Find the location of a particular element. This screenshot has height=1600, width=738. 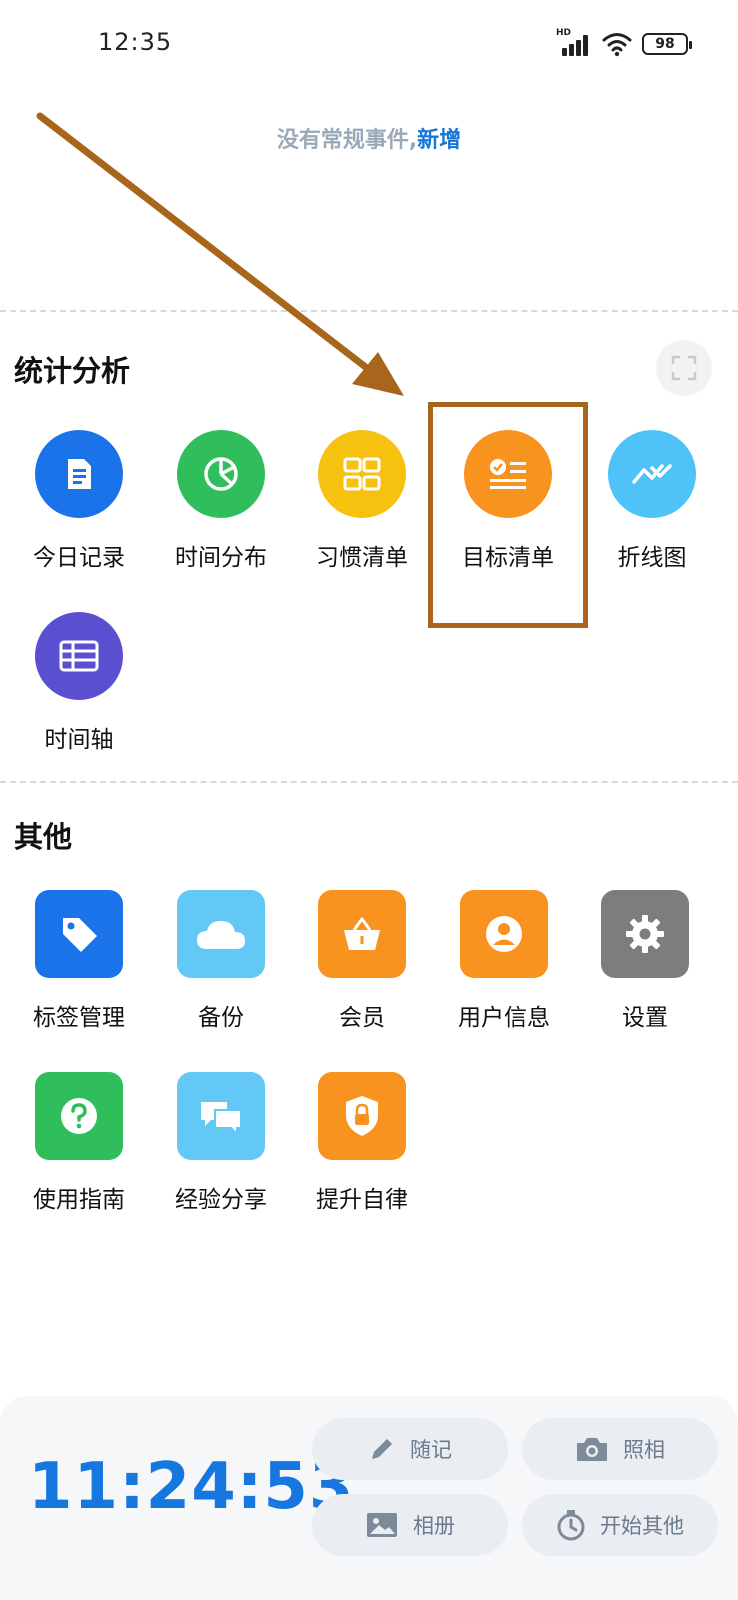

other-item-tag-management: 标签管理 is located at coordinates (79, 975).